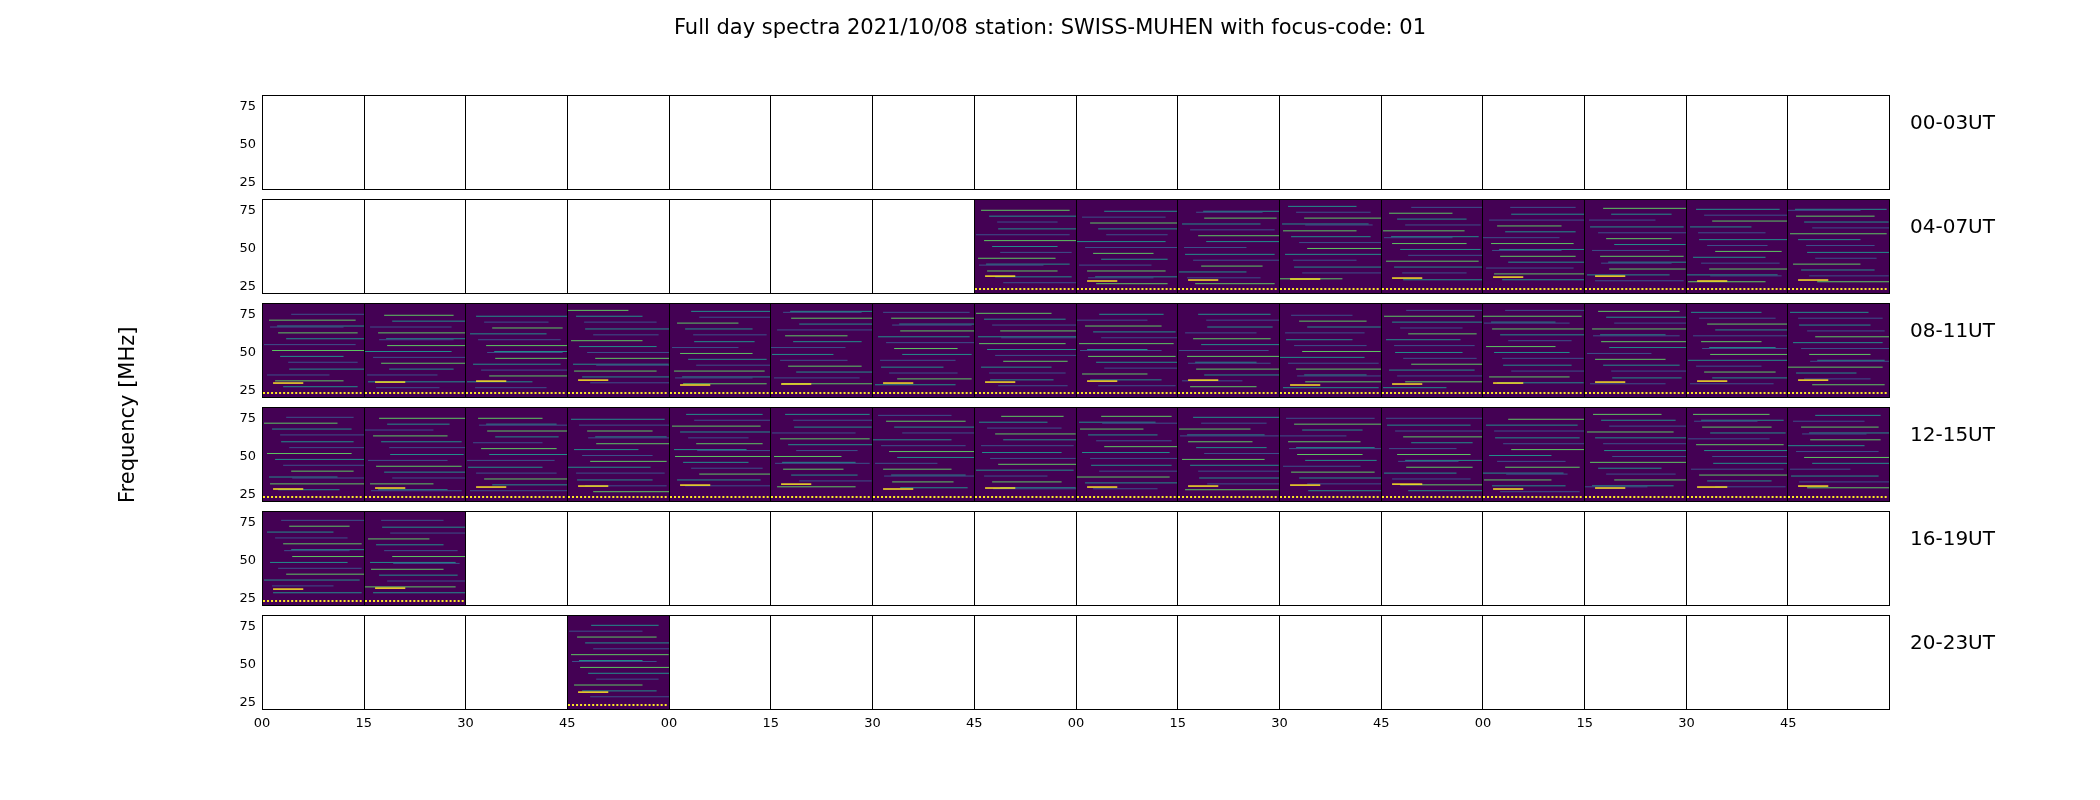  Describe the element at coordinates (127, 414) in the screenshot. I see `y-axis-label: Frequency [MHz]` at that location.